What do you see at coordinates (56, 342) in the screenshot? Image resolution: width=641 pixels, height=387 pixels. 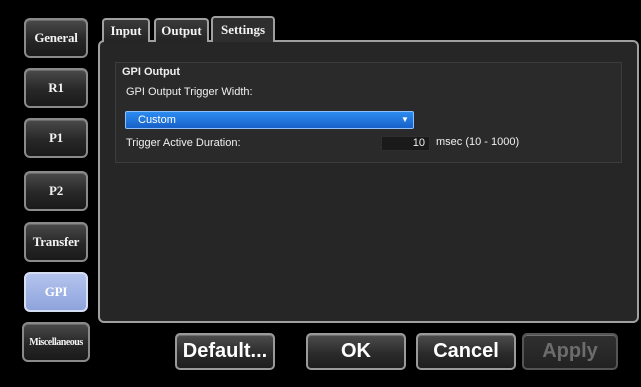 I see `sidebar-item-miscellaneous: Miscellaneous` at bounding box center [56, 342].